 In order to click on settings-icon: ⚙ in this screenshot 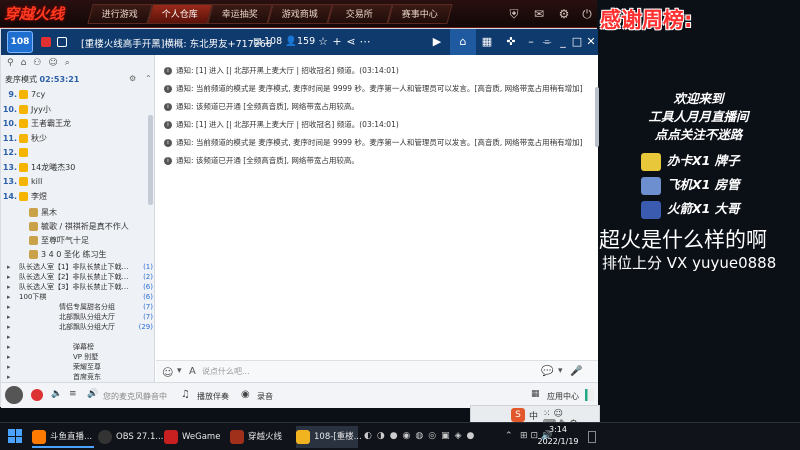, I will do `click(564, 14)`.